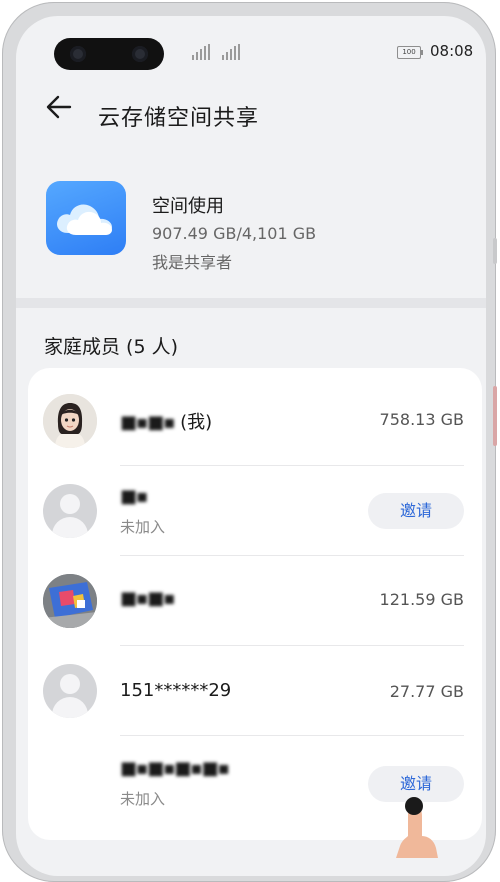  What do you see at coordinates (196, 422) in the screenshot?
I see `self-tag: (我)` at bounding box center [196, 422].